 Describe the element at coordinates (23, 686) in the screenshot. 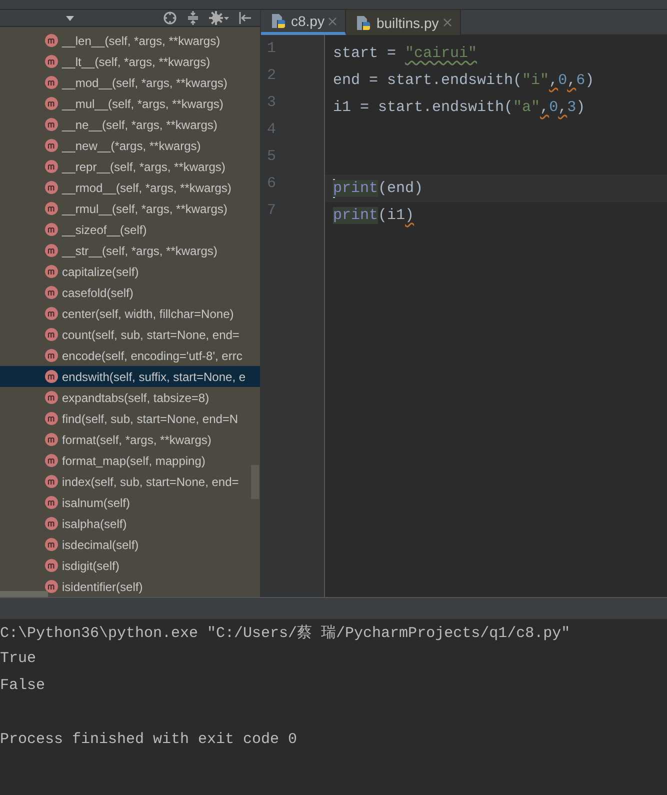

I see `console-line: False` at that location.